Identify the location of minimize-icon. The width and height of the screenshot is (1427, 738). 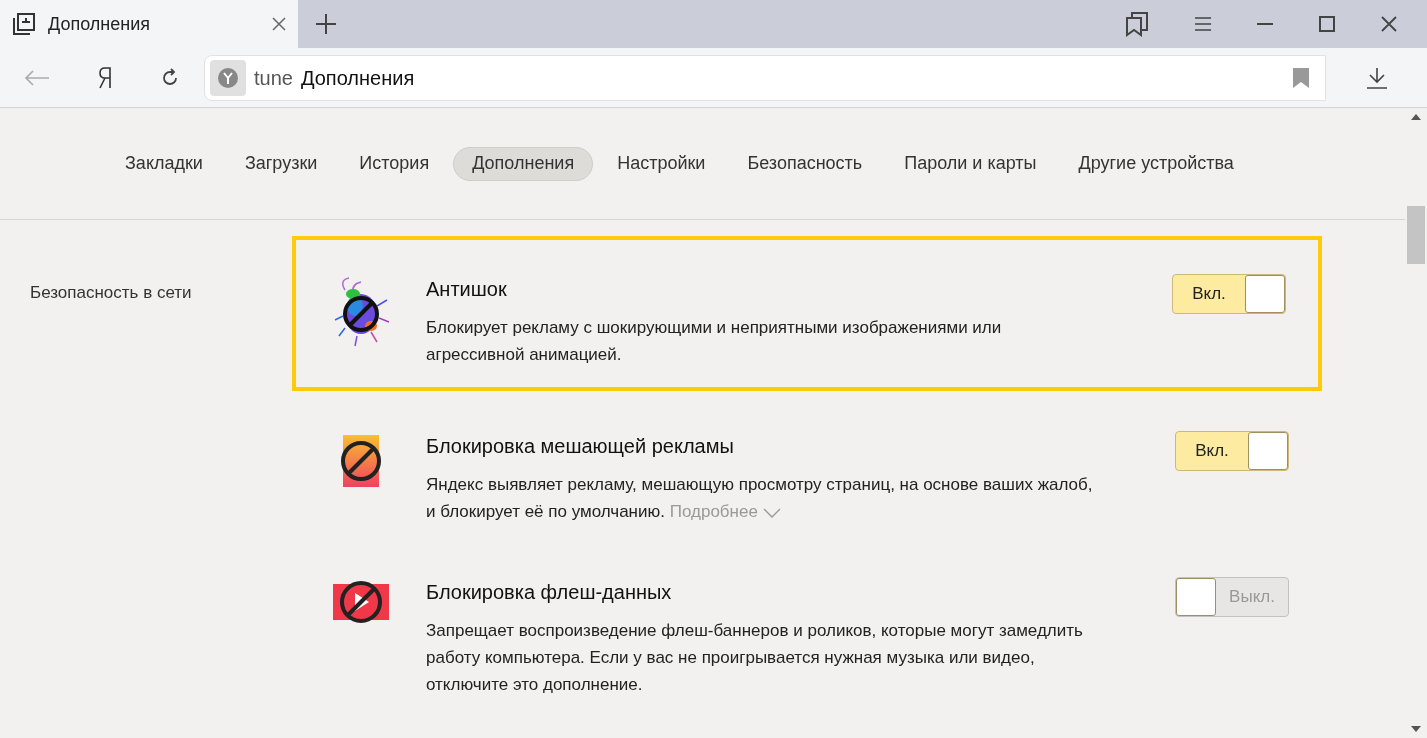
(1265, 24).